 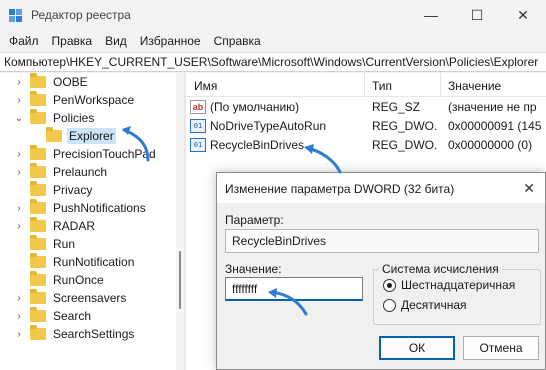 I want to click on registry-app-icon, so click(x=15, y=15).